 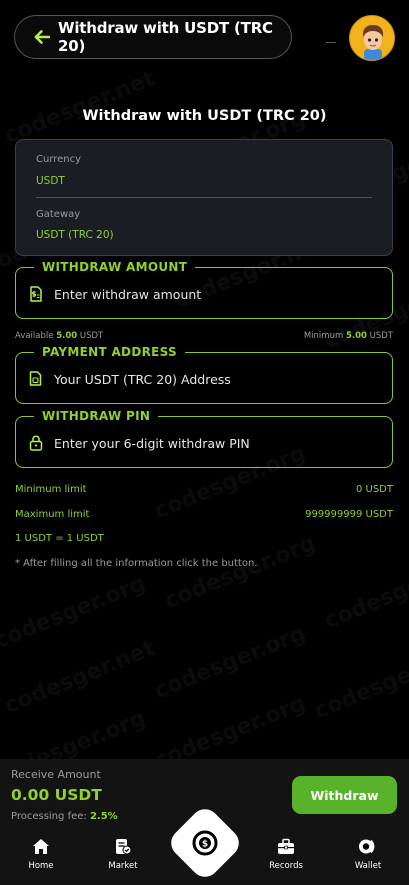 I want to click on page-title: Withdraw with USDT (TRC 20), so click(x=204, y=116).